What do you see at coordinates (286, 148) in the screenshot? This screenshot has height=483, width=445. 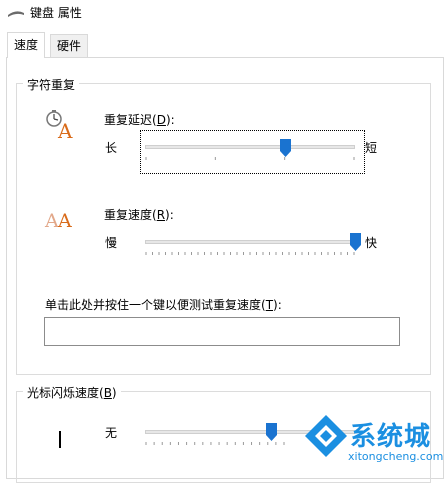 I see `repeat-delay-slider-thumb` at bounding box center [286, 148].